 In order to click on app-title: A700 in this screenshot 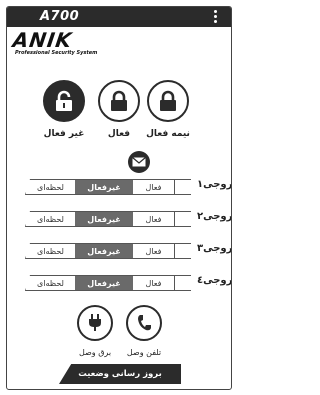, I will do `click(60, 16)`.